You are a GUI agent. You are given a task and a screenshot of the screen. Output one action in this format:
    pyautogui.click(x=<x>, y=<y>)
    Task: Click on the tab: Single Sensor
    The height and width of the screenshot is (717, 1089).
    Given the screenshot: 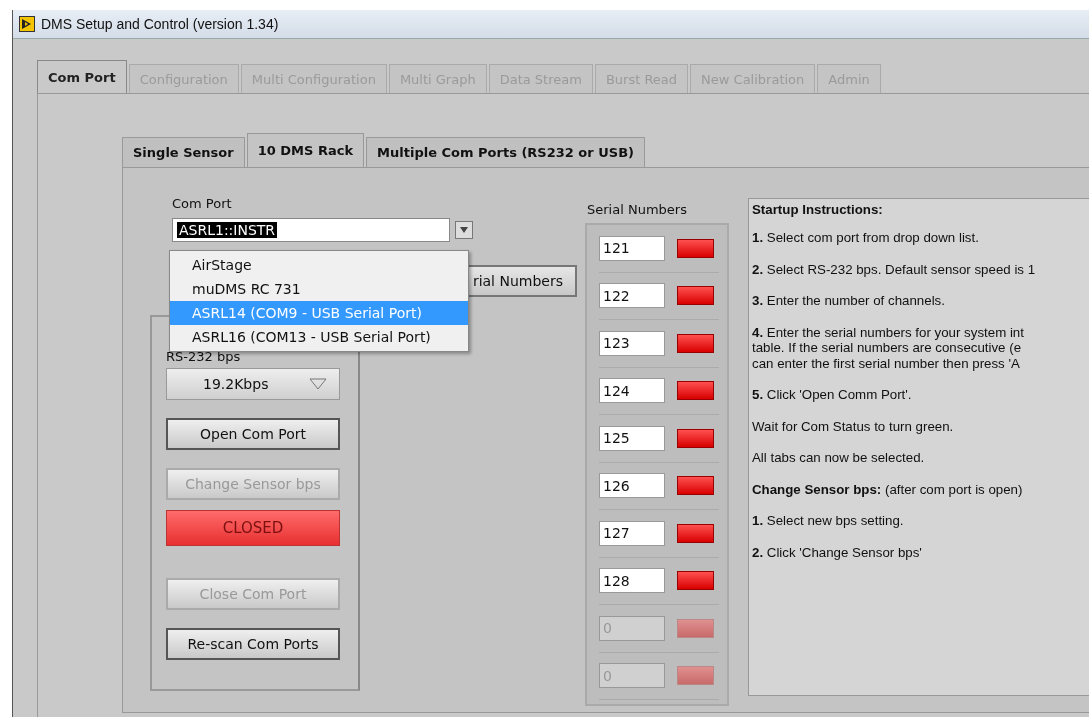 What is the action you would take?
    pyautogui.click(x=183, y=152)
    